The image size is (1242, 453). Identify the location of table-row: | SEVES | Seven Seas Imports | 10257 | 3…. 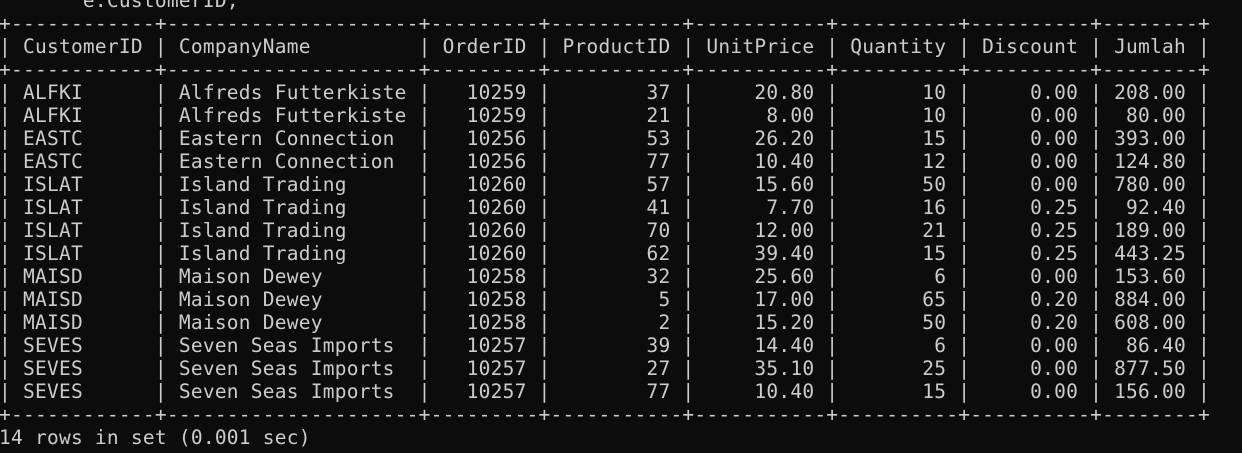
(605, 345).